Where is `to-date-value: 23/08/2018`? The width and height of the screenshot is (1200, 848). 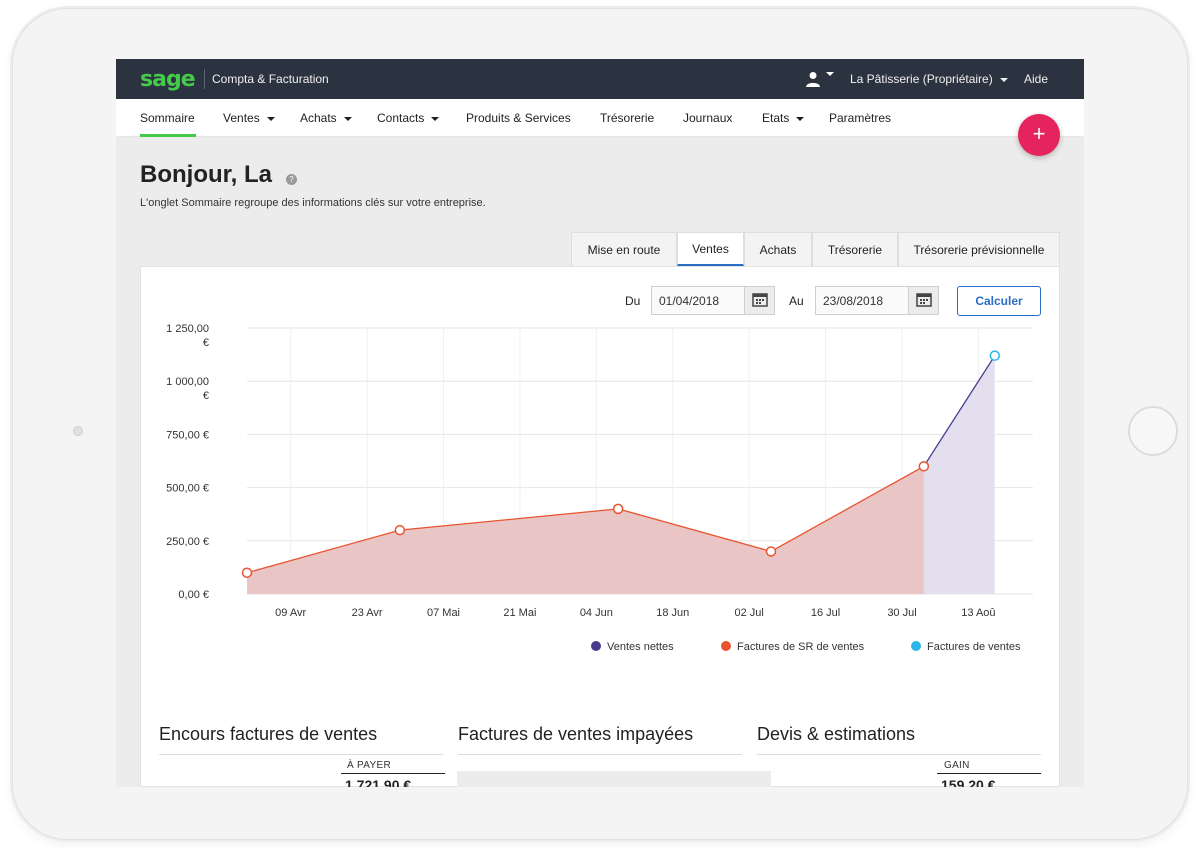 to-date-value: 23/08/2018 is located at coordinates (853, 301).